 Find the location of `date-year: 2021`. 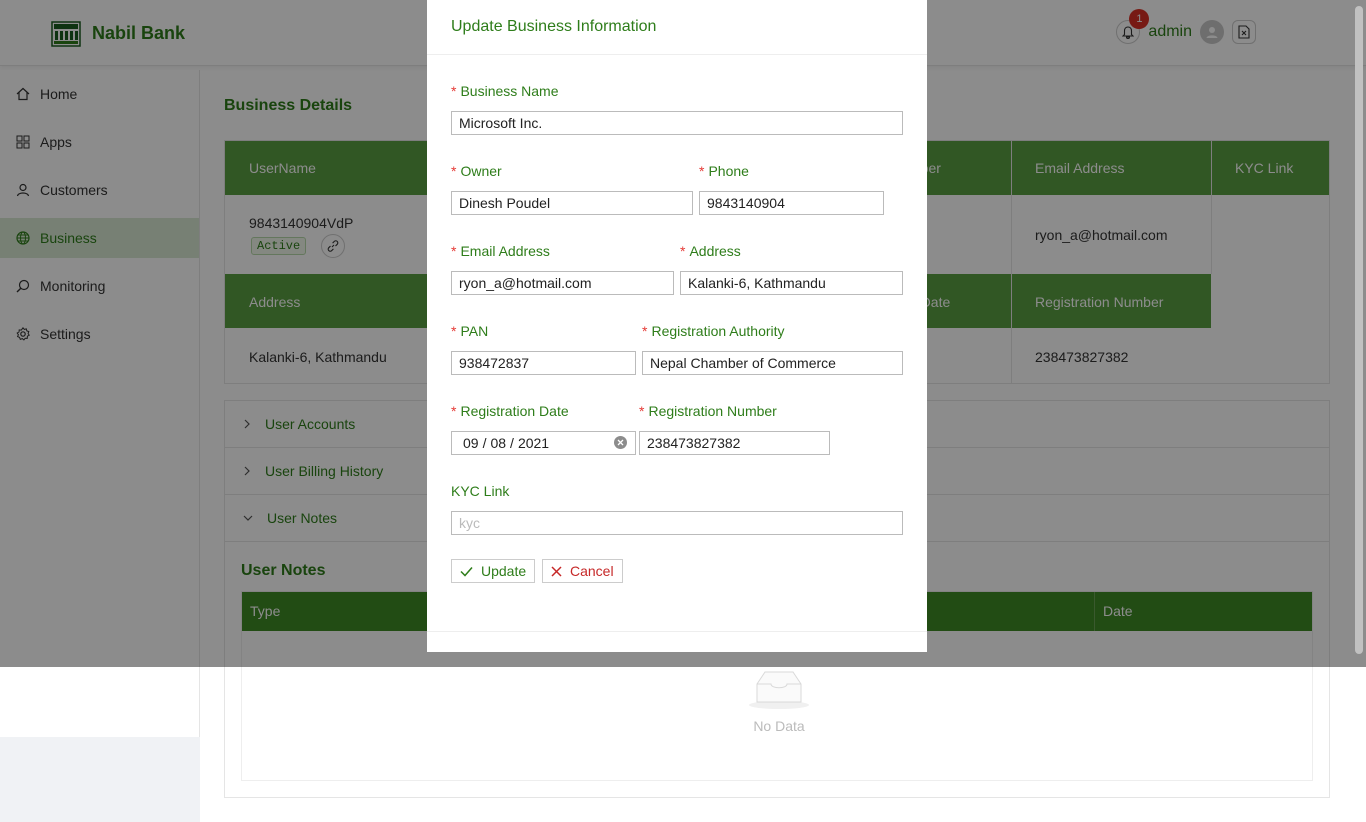

date-year: 2021 is located at coordinates (533, 443).